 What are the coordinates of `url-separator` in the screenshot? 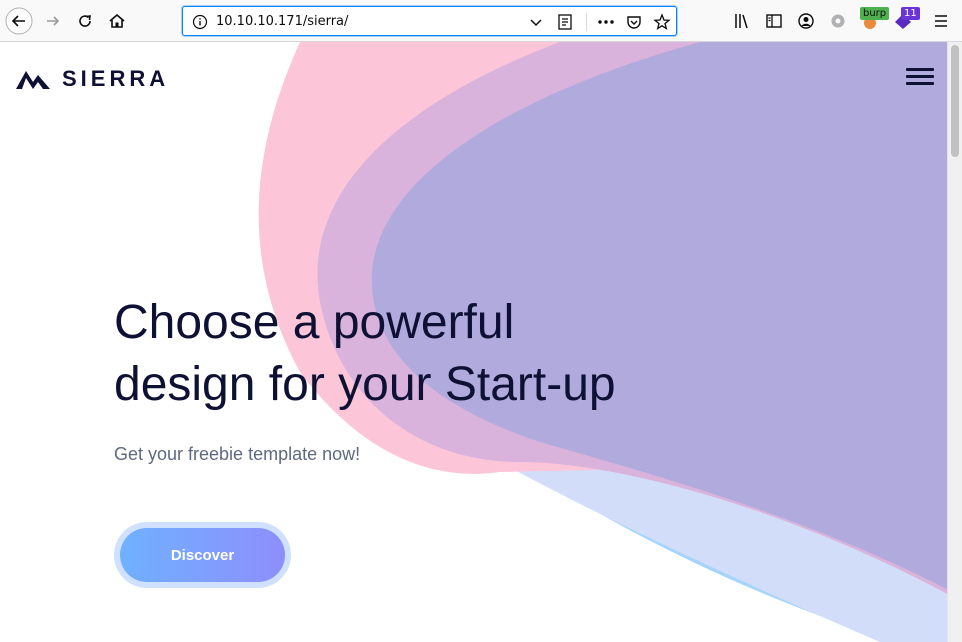 It's located at (586, 22).